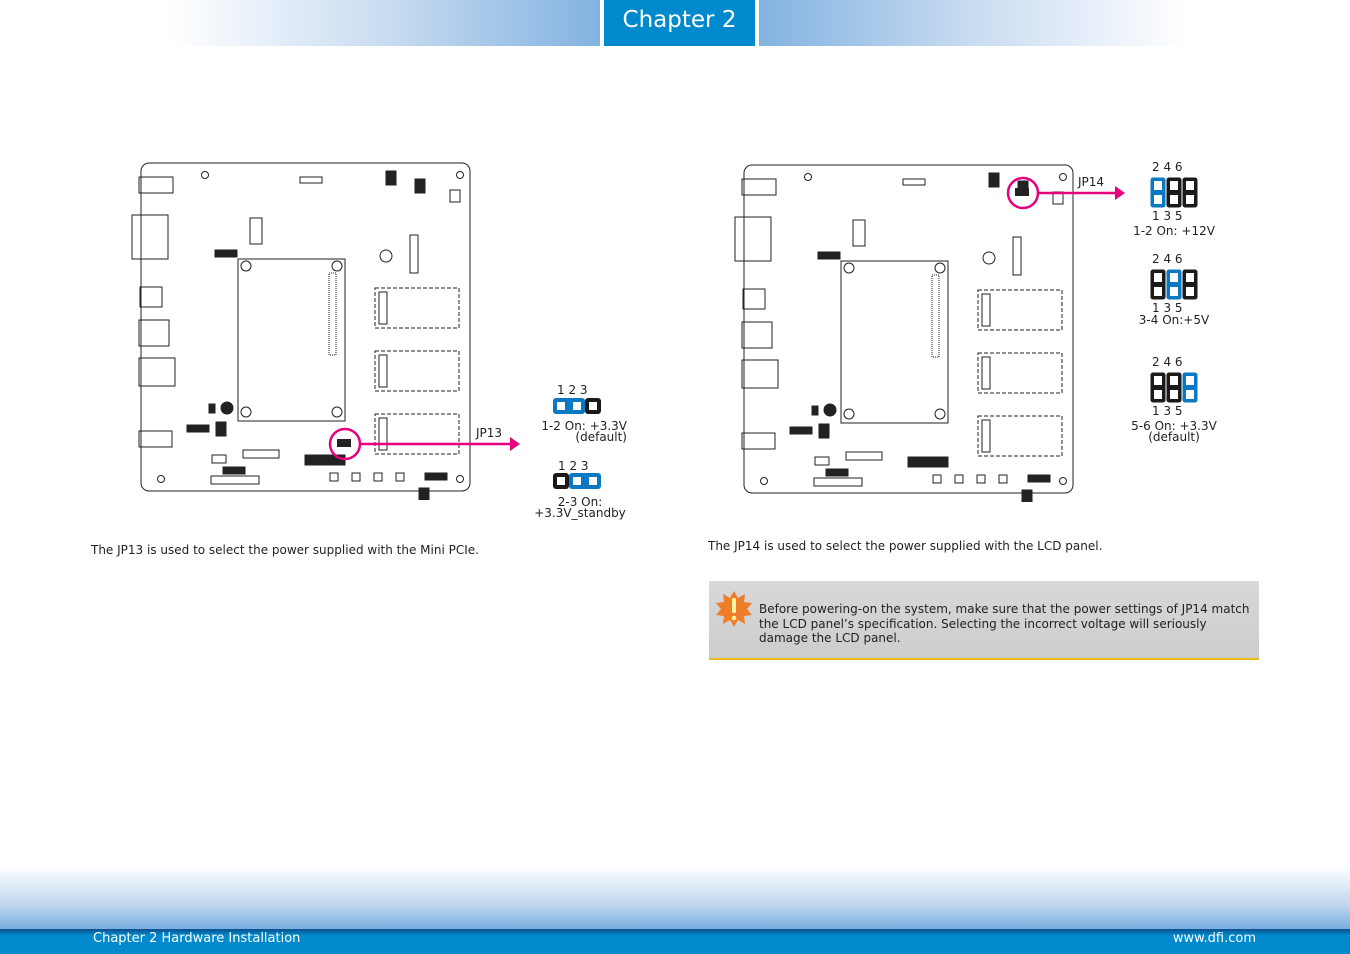  I want to click on jumper-2-3-icon, so click(577, 481).